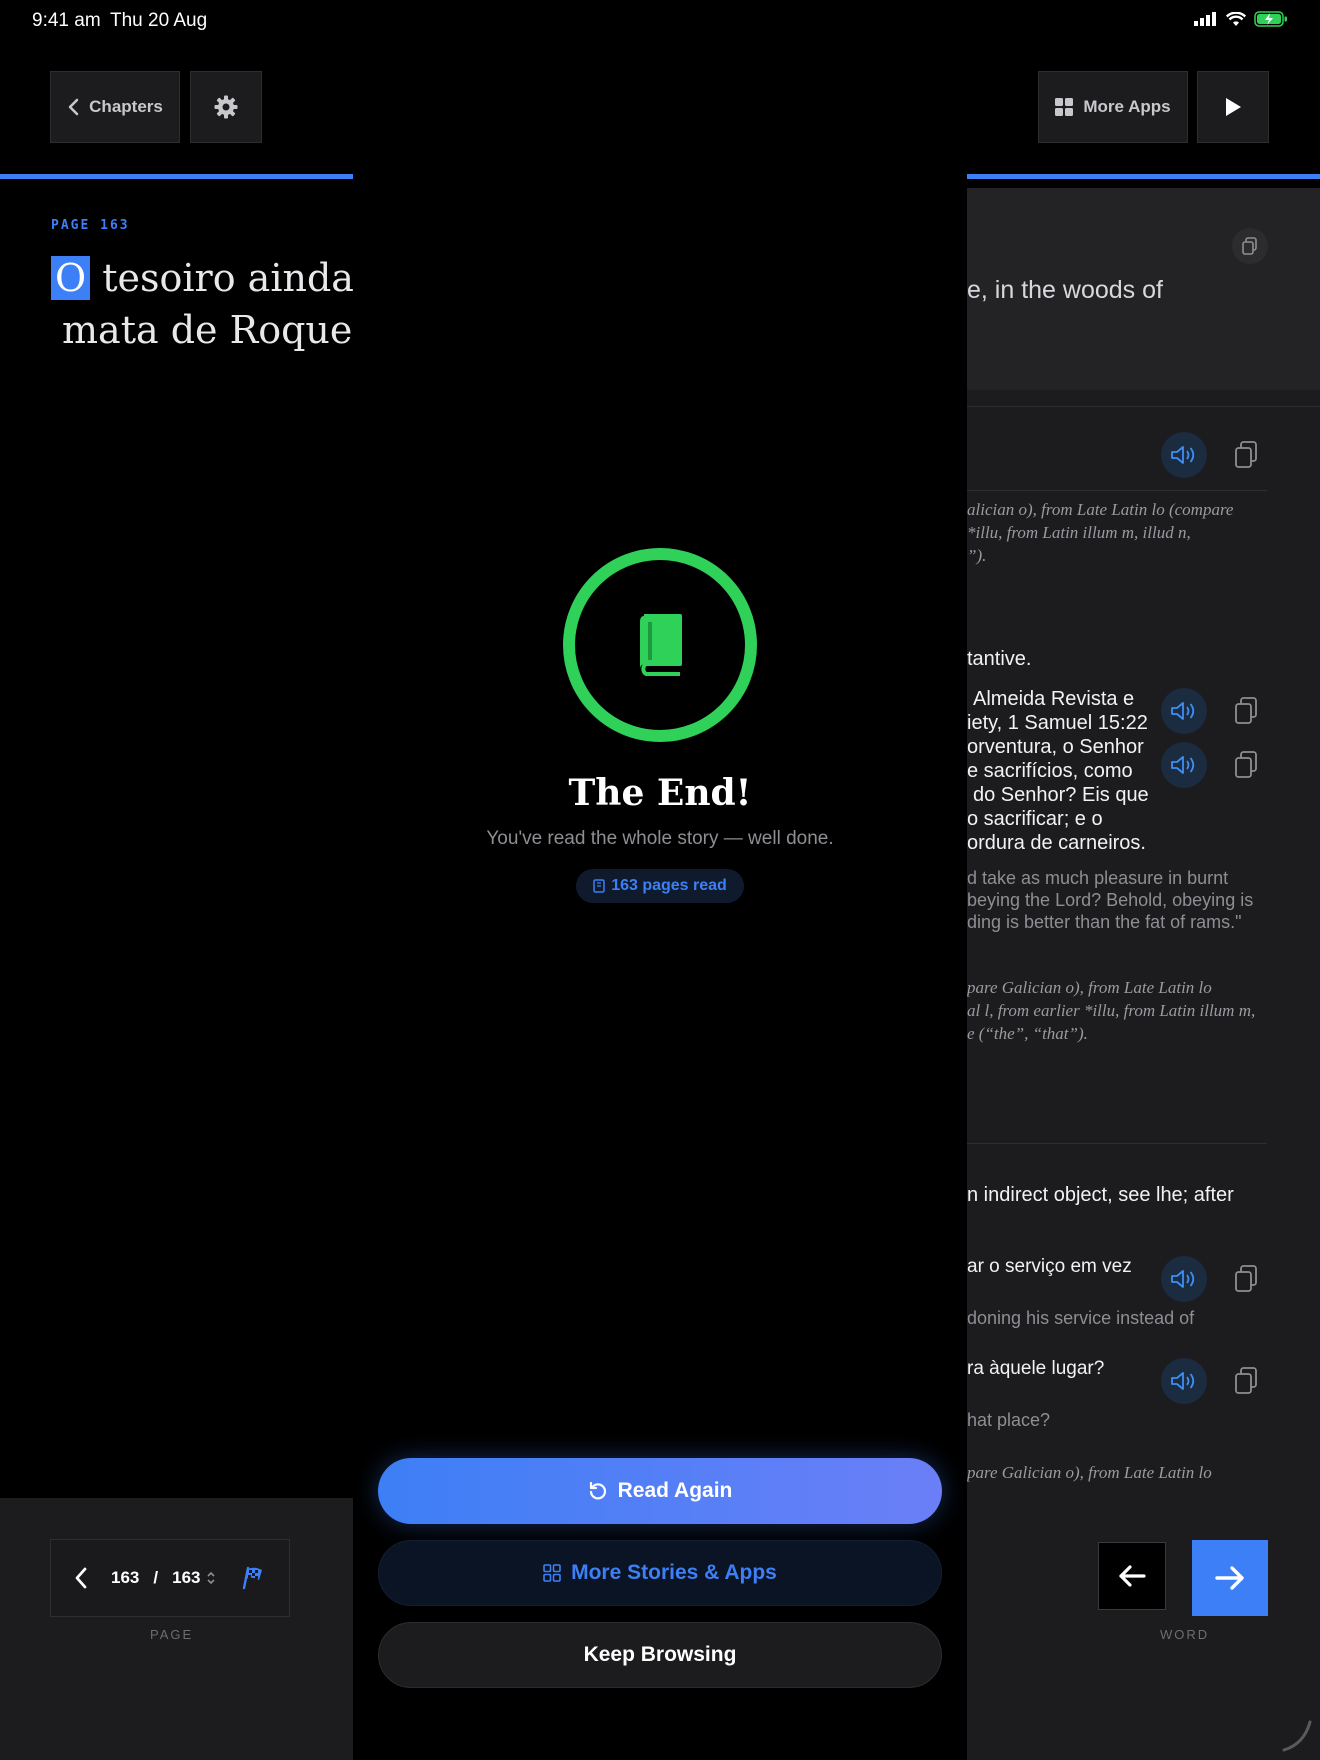 The width and height of the screenshot is (1320, 1760). I want to click on wifi-icon, so click(1236, 18).